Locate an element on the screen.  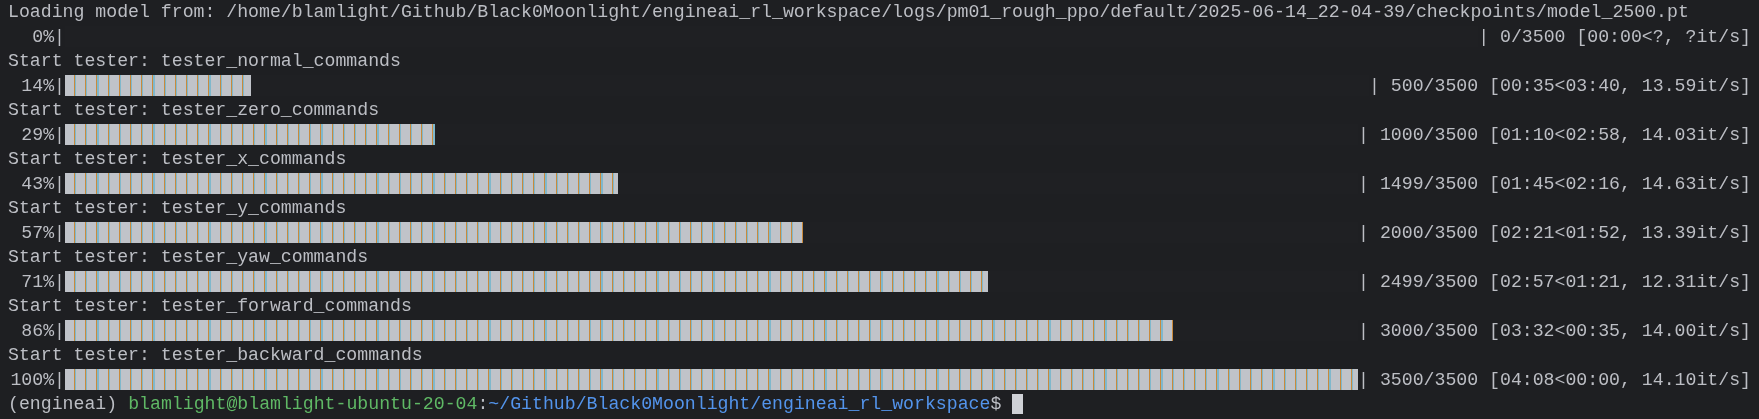
log-line: Start tester: tester_normal_commands is located at coordinates (205, 61).